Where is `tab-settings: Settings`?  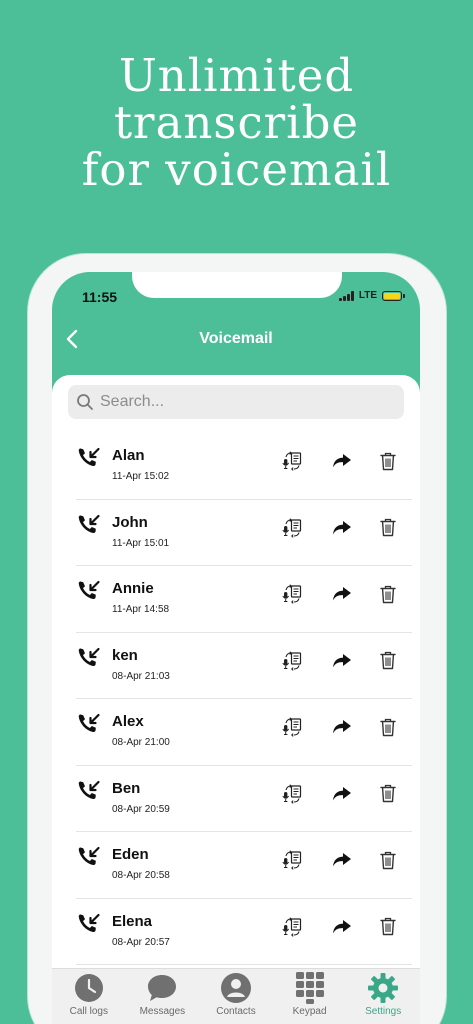 tab-settings: Settings is located at coordinates (383, 996).